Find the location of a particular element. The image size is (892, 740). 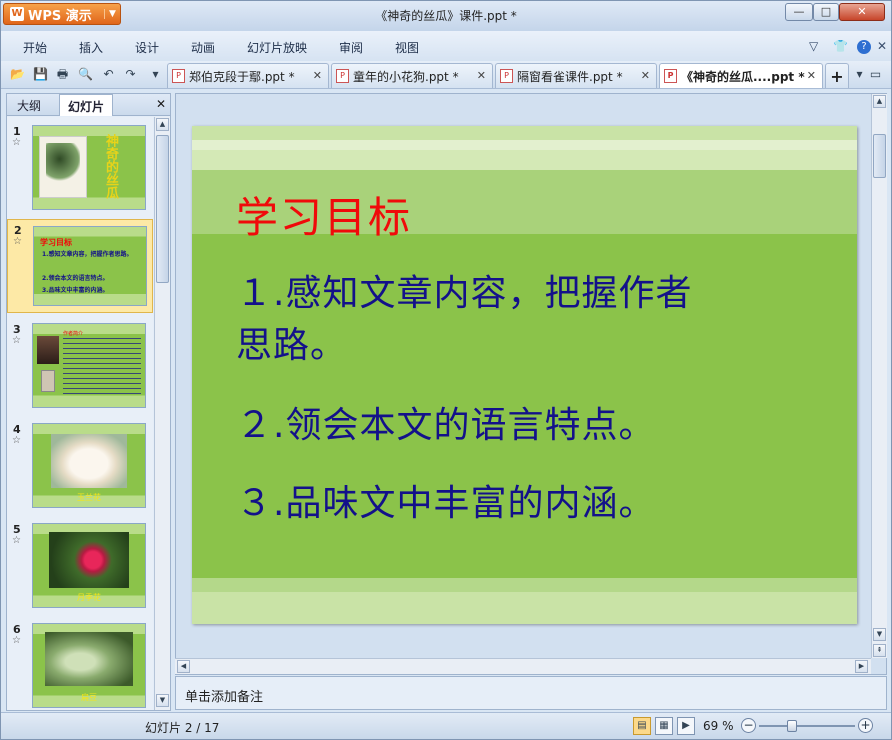

zoom-in-icon: + is located at coordinates (865, 725).